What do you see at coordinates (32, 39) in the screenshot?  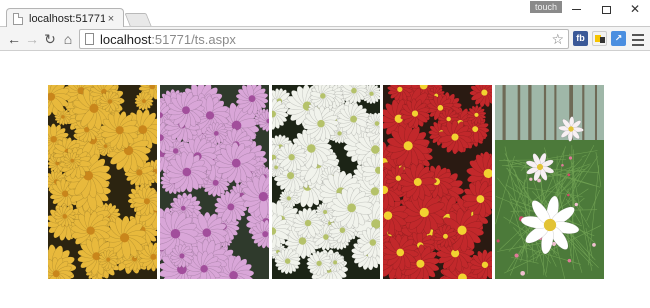 I see `forward-button: →` at bounding box center [32, 39].